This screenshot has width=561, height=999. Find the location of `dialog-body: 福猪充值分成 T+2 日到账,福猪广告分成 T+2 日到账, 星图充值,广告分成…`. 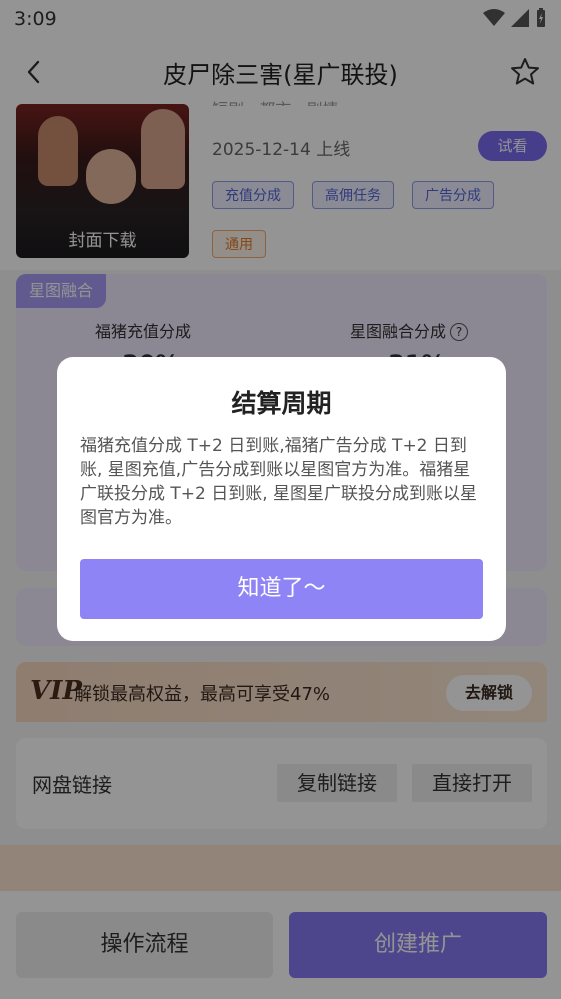

dialog-body: 福猪充值分成 T+2 日到账,福猪广告分成 T+2 日到账, 星图充值,广告分成… is located at coordinates (279, 482).